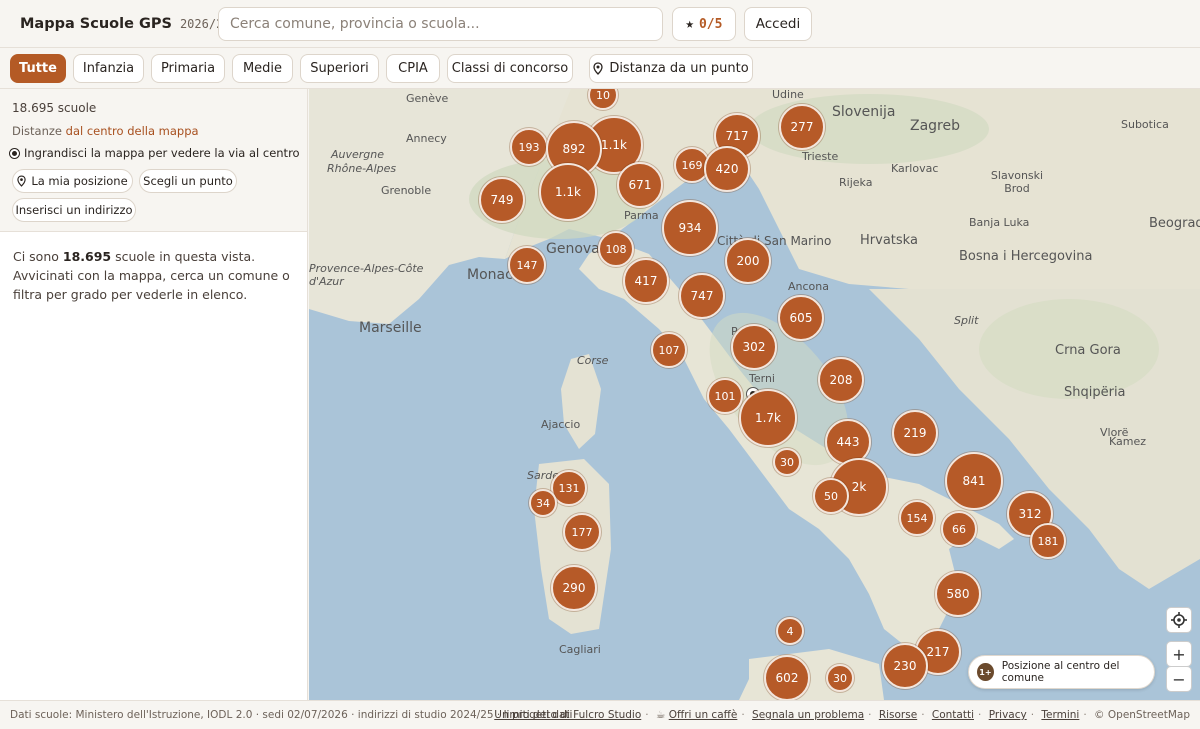 This screenshot has height=729, width=1200. What do you see at coordinates (132, 131) in the screenshot?
I see `distance-reference-link: dal centro della mappa` at bounding box center [132, 131].